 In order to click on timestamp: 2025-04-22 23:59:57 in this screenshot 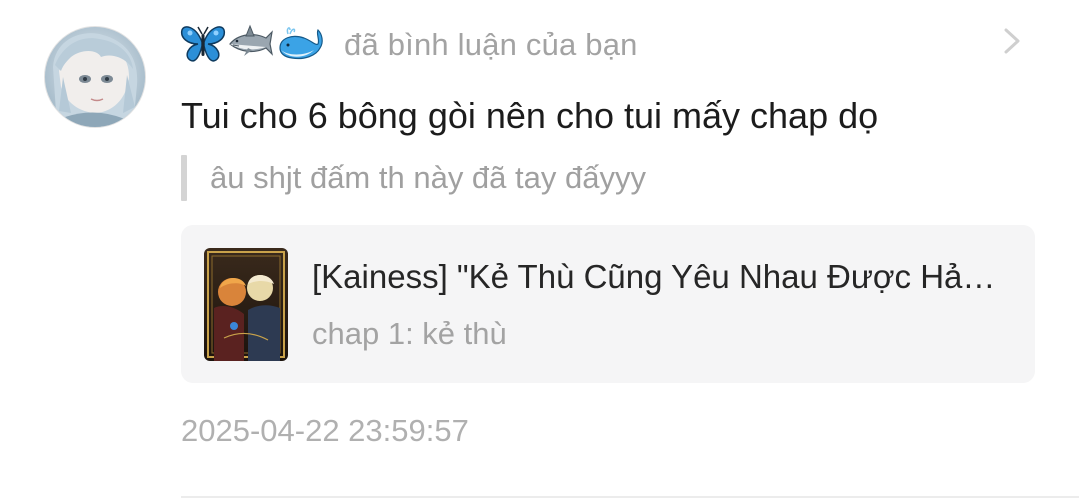, I will do `click(325, 430)`.